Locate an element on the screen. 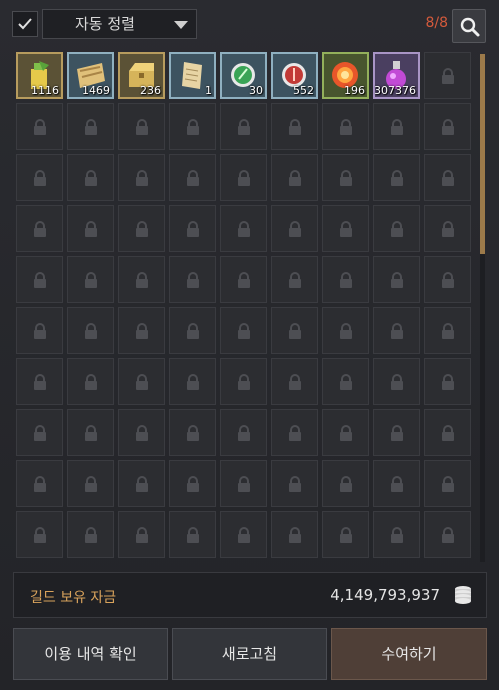 The width and height of the screenshot is (499, 690). scrollbar-thumb is located at coordinates (482, 154).